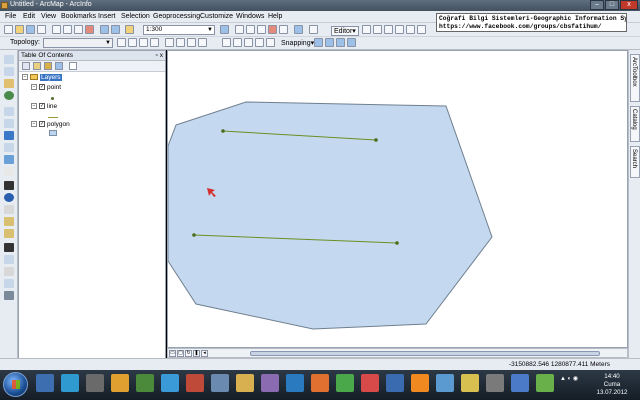 The image size is (640, 400). What do you see at coordinates (9, 147) in the screenshot?
I see `forward-extent-icon` at bounding box center [9, 147].